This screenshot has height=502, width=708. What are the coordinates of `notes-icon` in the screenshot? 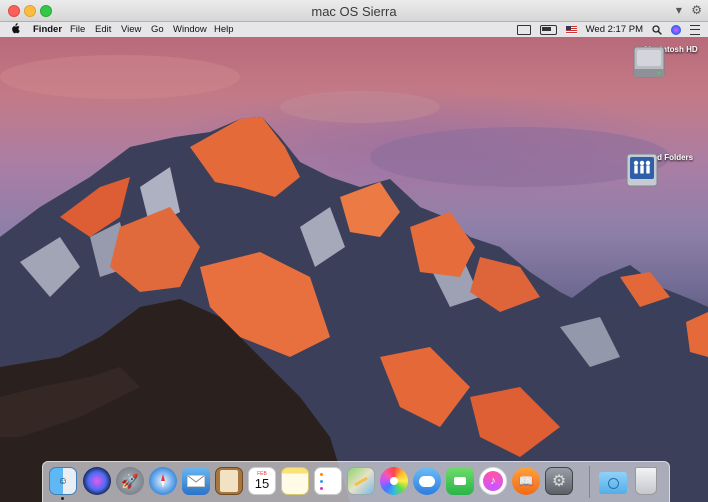 It's located at (295, 481).